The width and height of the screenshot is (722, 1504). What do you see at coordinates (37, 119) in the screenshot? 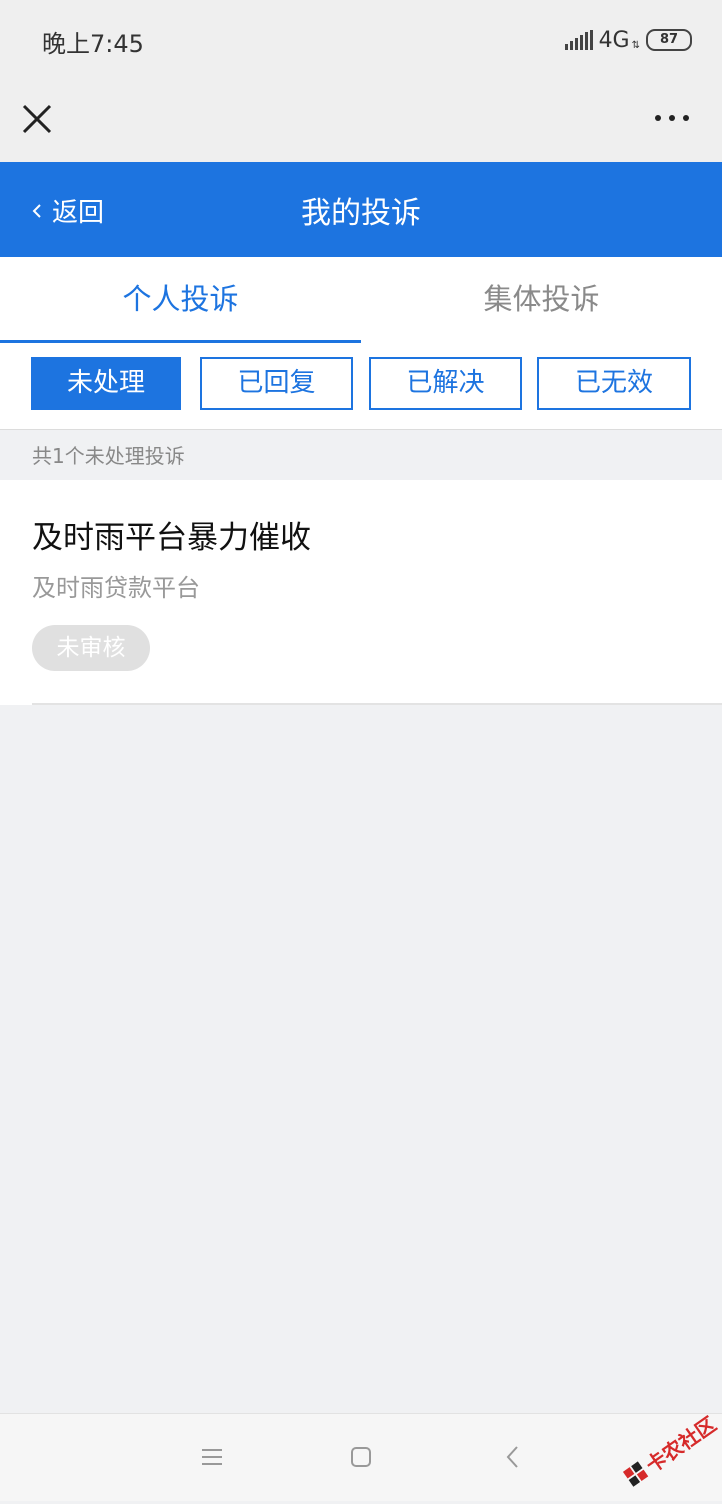
I see `close-icon` at bounding box center [37, 119].